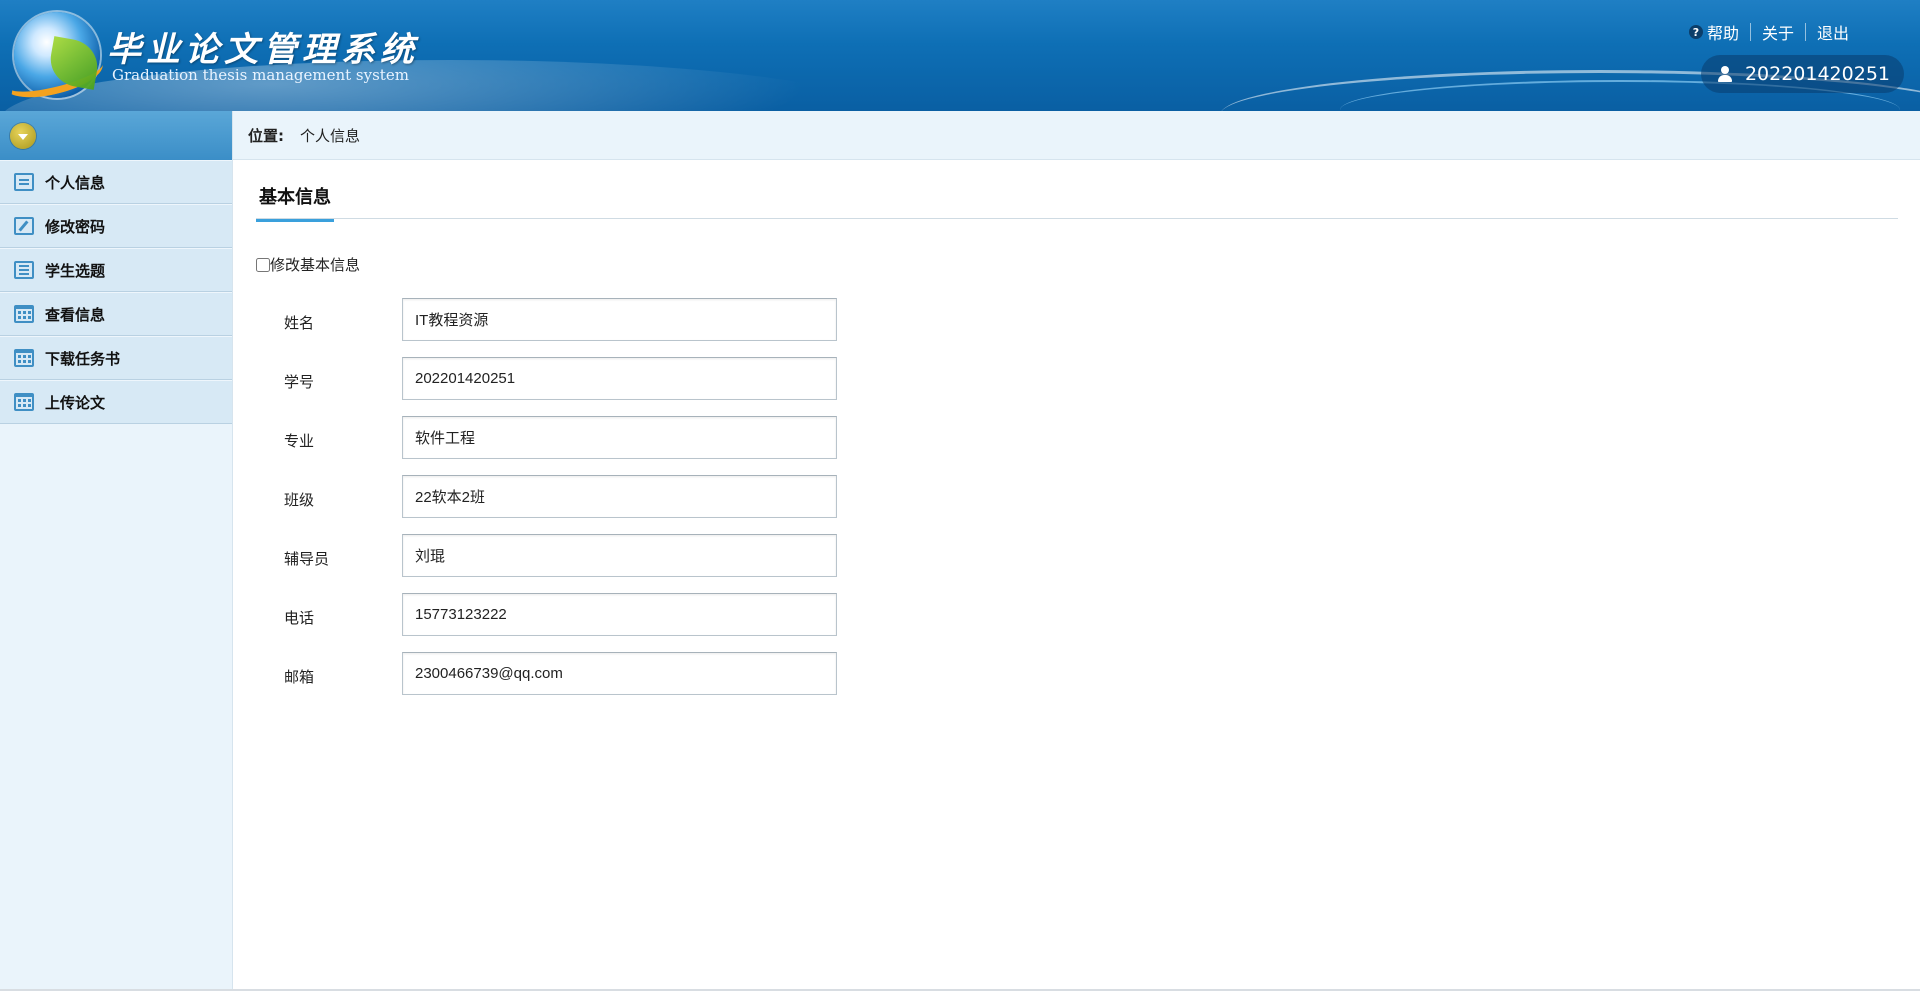  Describe the element at coordinates (1778, 32) in the screenshot. I see `about-link: 关于` at that location.